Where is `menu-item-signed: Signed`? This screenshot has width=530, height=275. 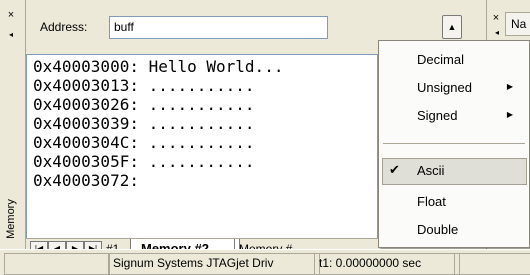
menu-item-signed: Signed is located at coordinates (437, 115).